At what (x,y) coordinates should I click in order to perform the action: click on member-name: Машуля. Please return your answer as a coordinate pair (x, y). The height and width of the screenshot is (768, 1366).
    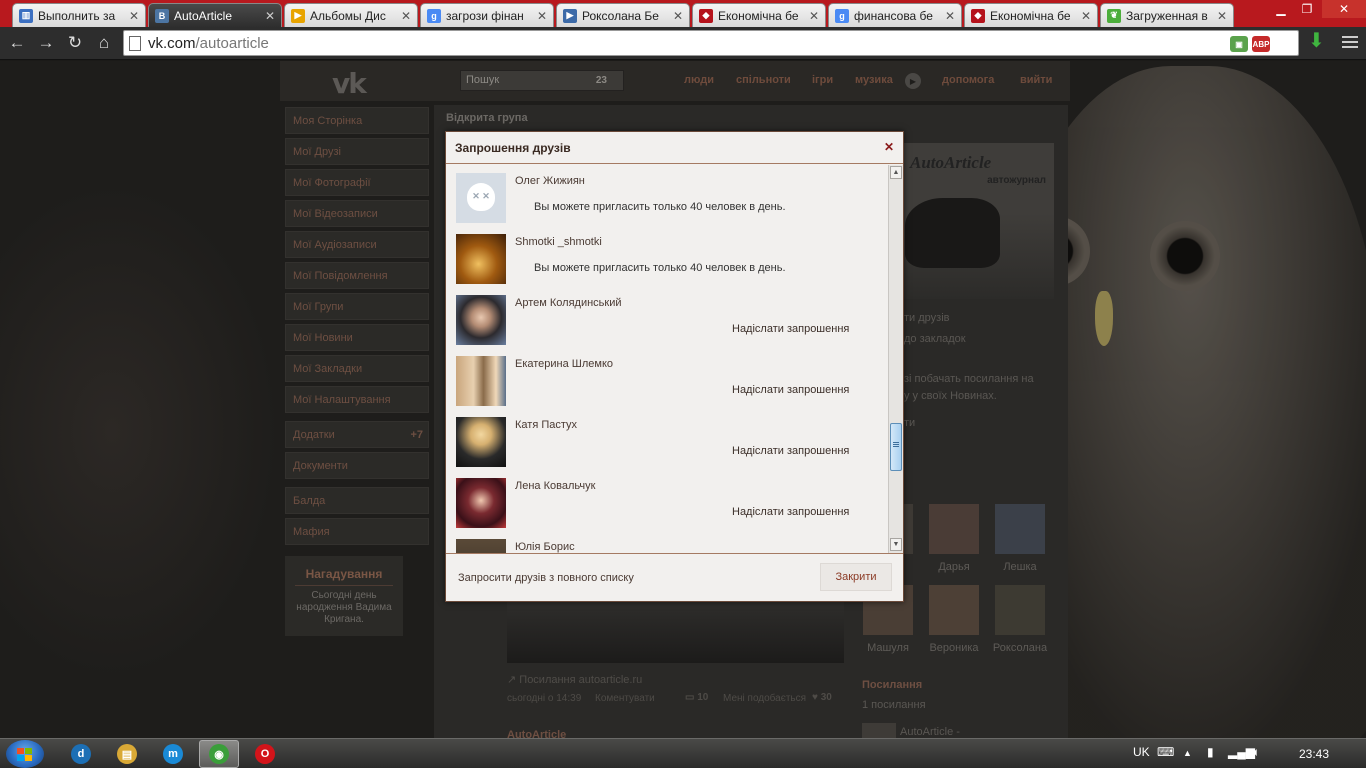
    Looking at the image, I should click on (888, 648).